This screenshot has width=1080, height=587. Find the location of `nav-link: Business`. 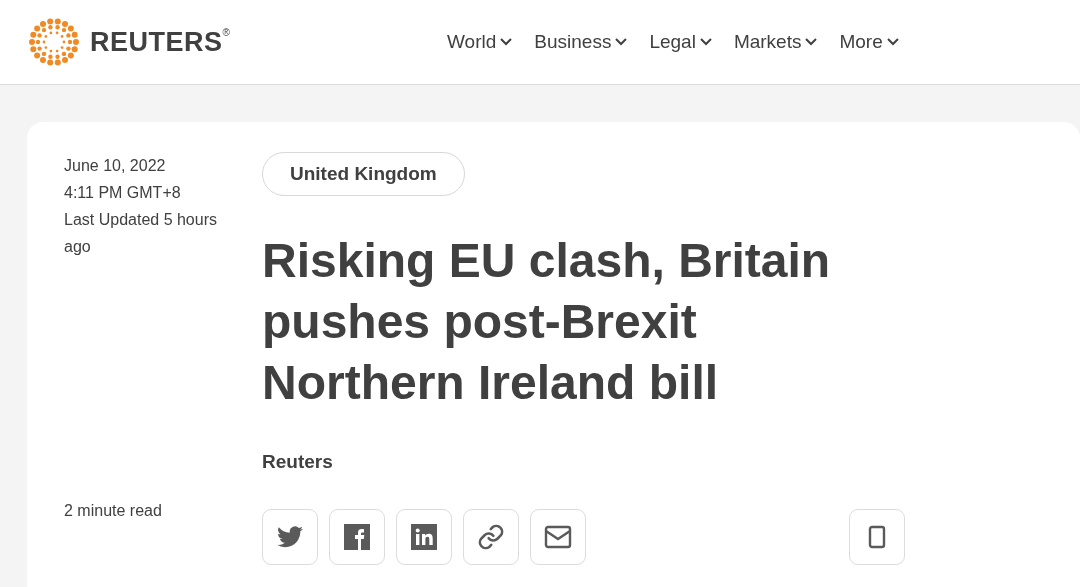

nav-link: Business is located at coordinates (581, 42).